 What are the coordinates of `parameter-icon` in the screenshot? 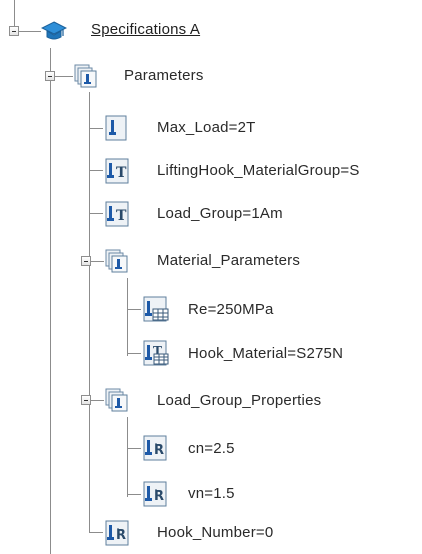 It's located at (116, 128).